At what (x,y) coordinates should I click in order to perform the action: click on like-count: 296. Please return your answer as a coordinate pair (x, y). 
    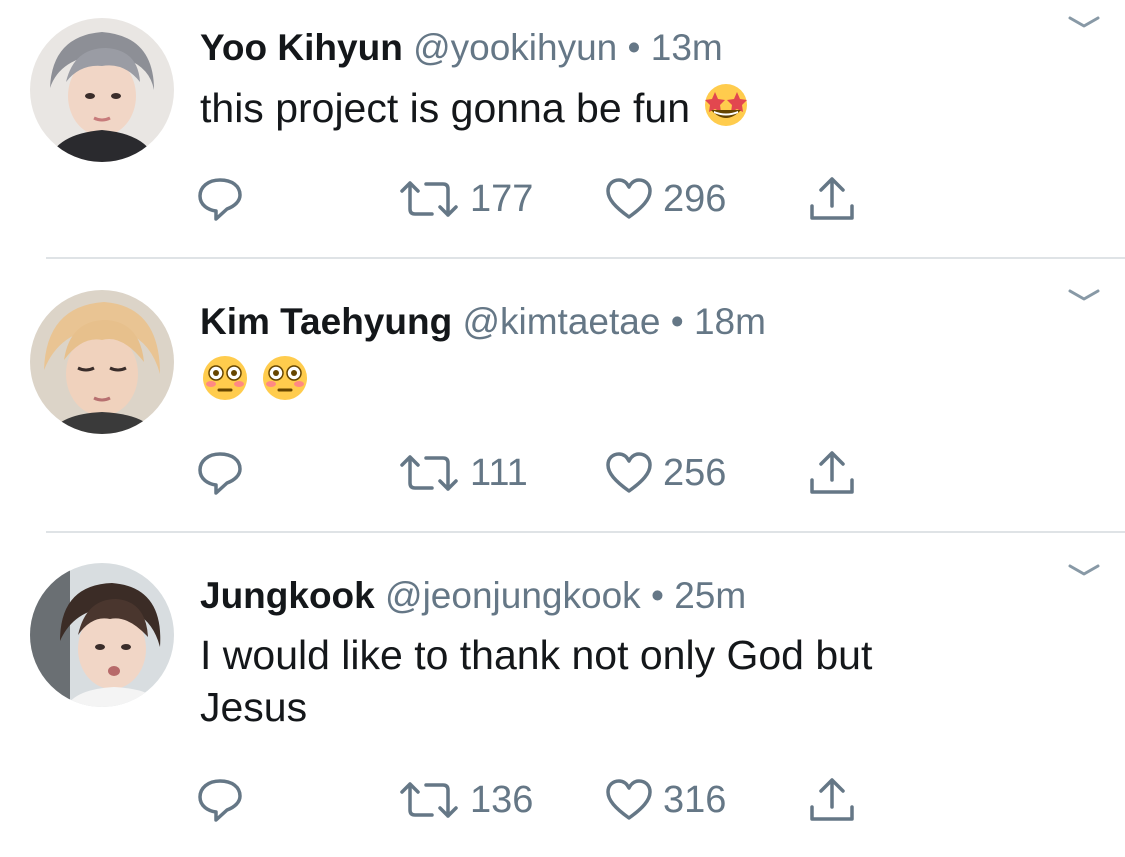
    Looking at the image, I should click on (695, 198).